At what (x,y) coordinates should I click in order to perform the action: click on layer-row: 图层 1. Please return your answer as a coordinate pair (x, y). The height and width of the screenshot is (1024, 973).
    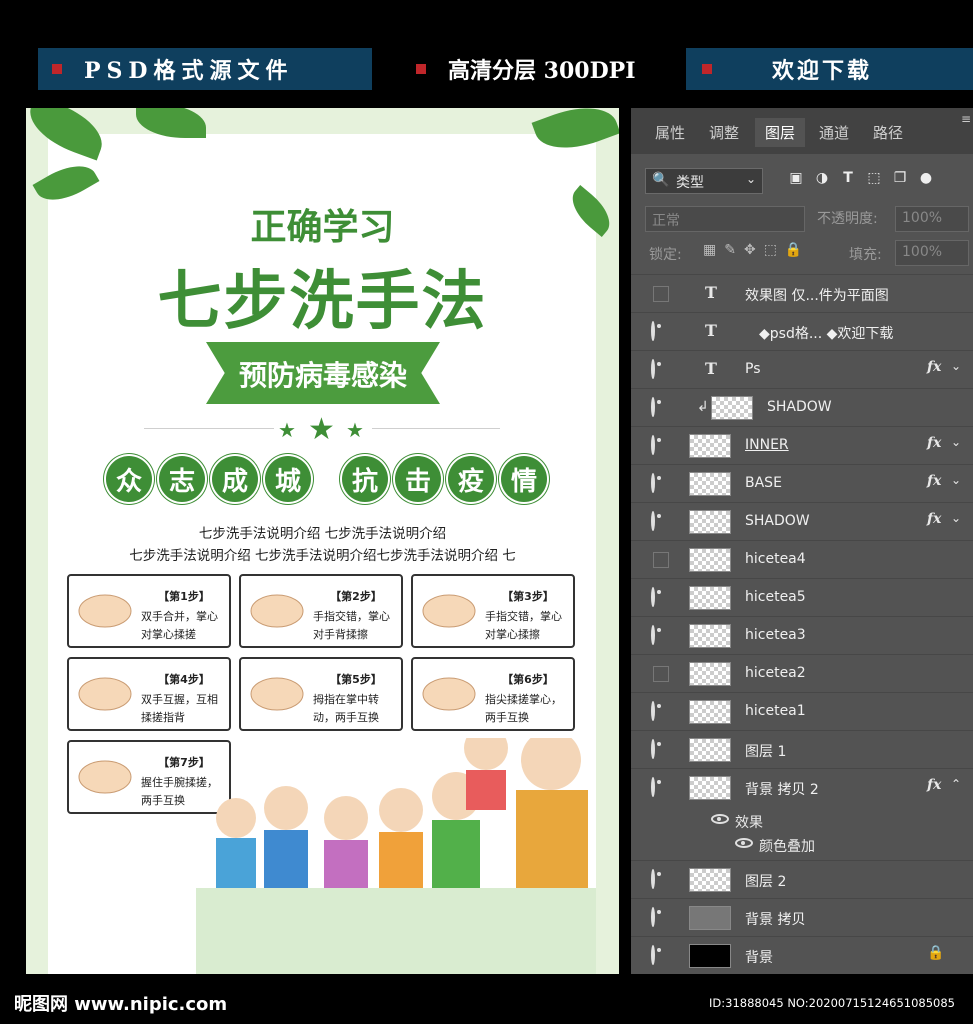
    Looking at the image, I should click on (802, 749).